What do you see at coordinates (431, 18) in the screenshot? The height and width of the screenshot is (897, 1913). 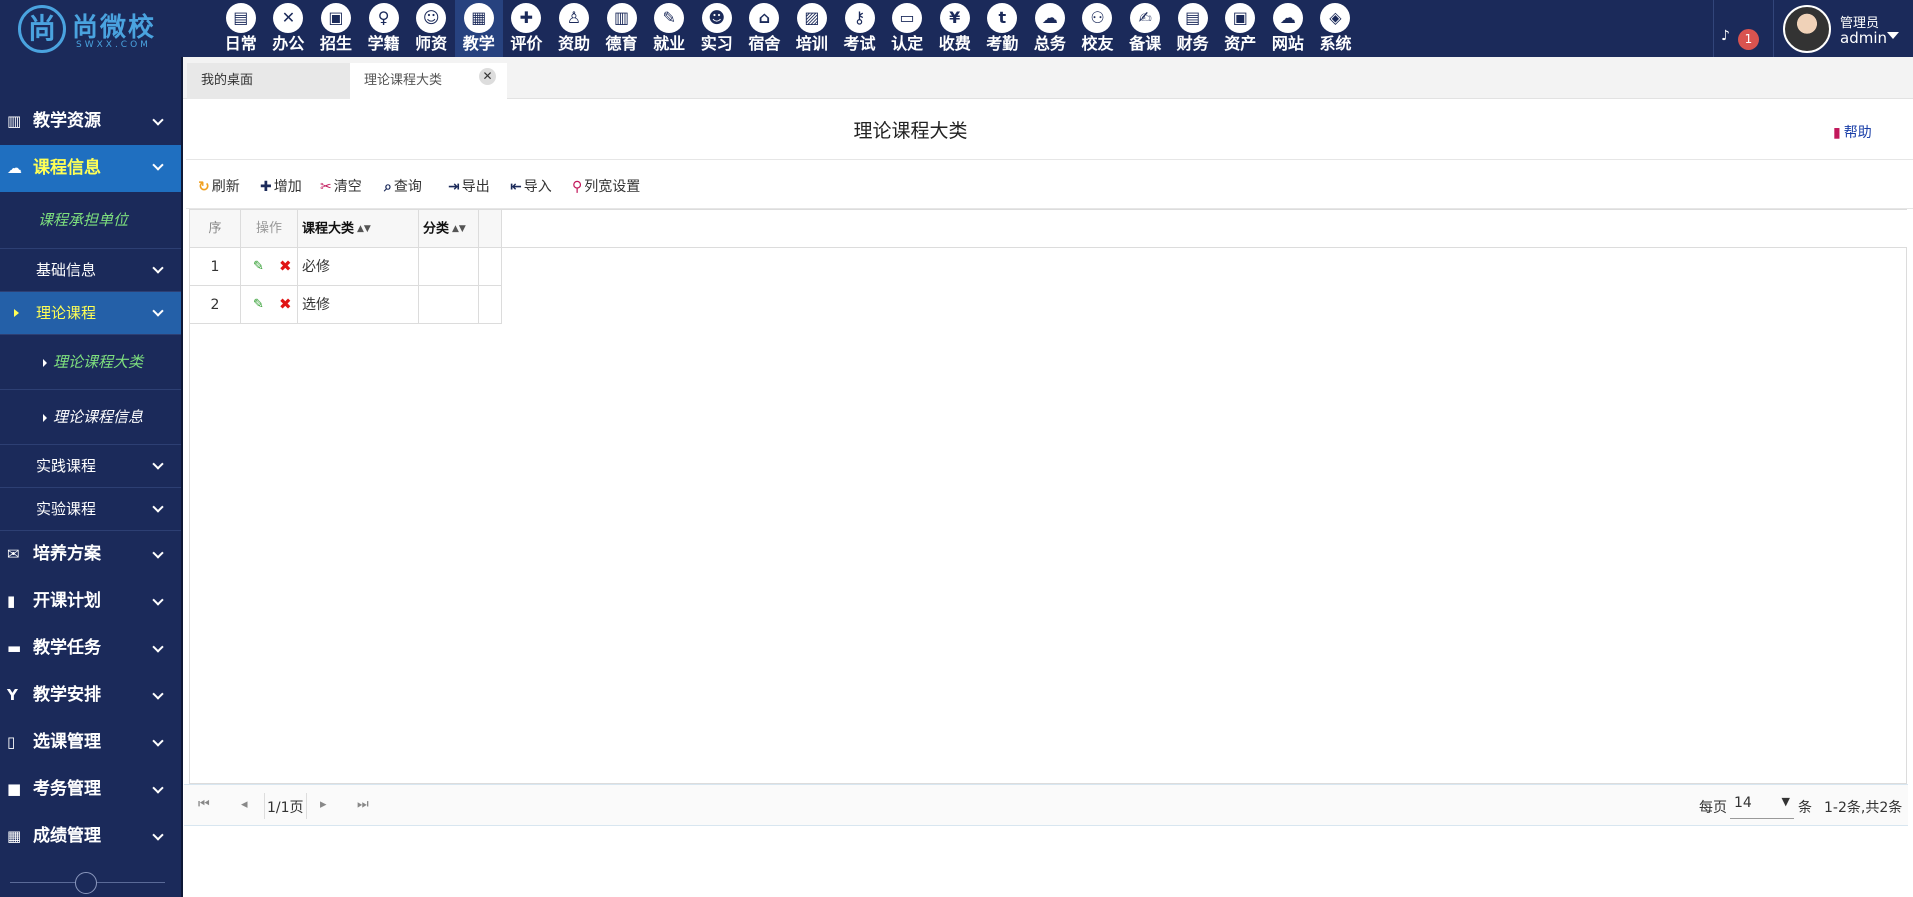 I see `teacher-icon: ☺` at bounding box center [431, 18].